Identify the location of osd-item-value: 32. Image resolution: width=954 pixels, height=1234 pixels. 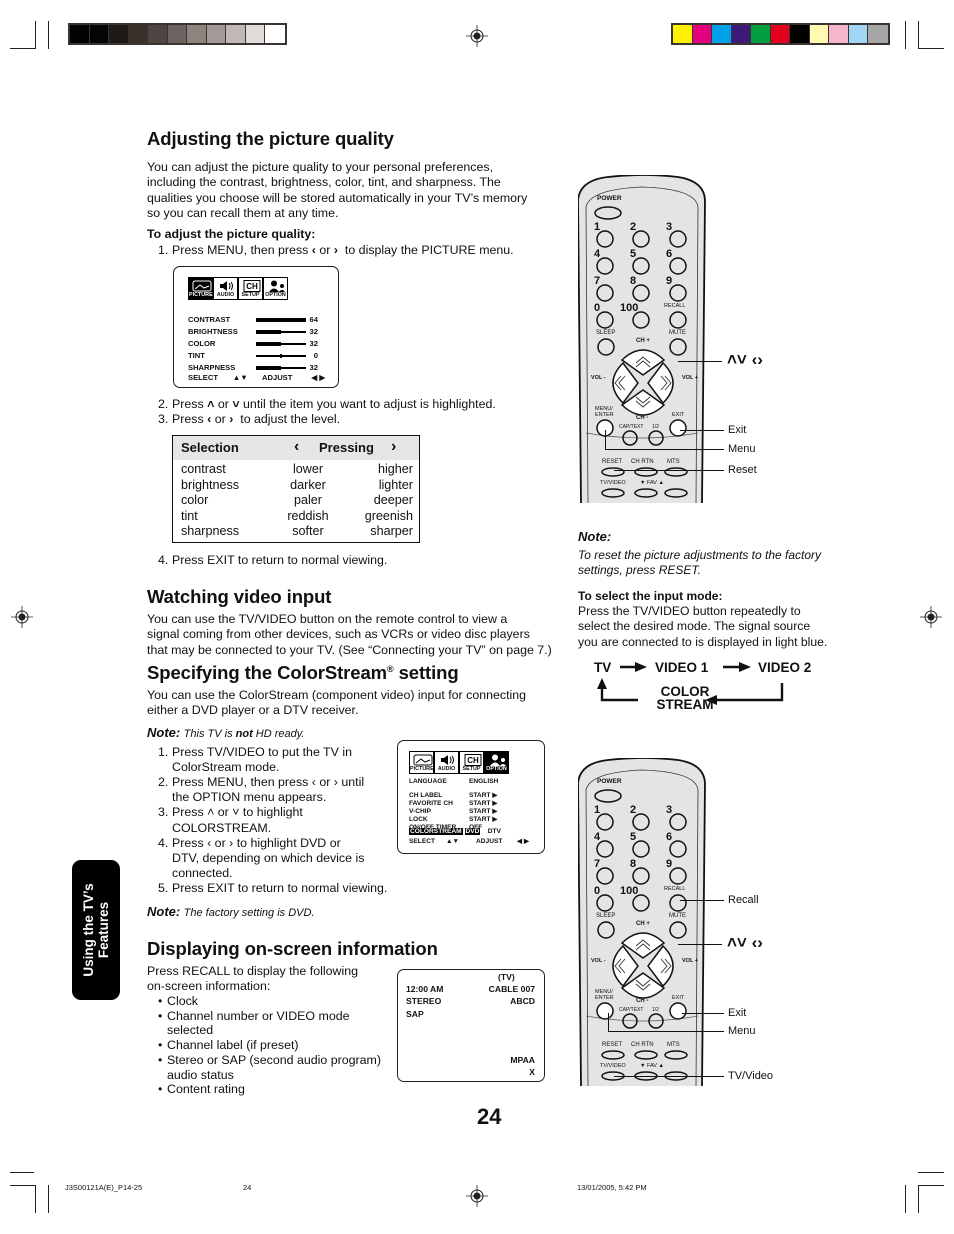
(313, 367).